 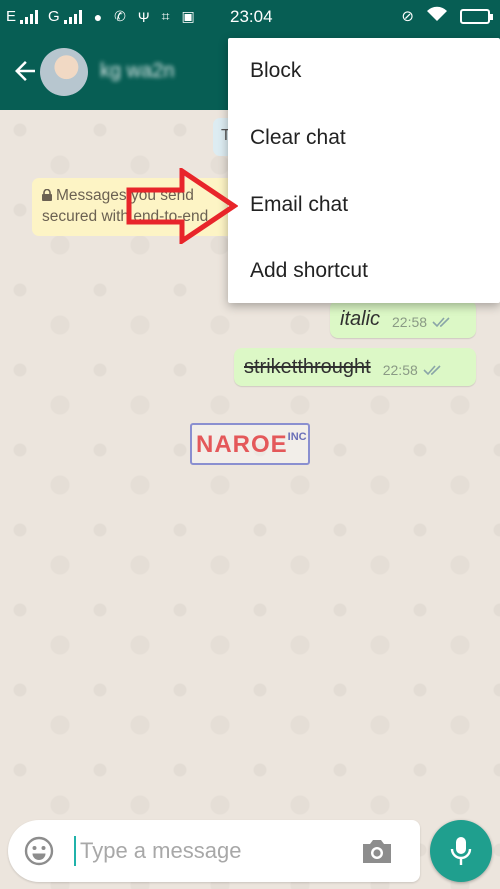 What do you see at coordinates (98, 16) in the screenshot?
I see `chat-notification-icon: ●` at bounding box center [98, 16].